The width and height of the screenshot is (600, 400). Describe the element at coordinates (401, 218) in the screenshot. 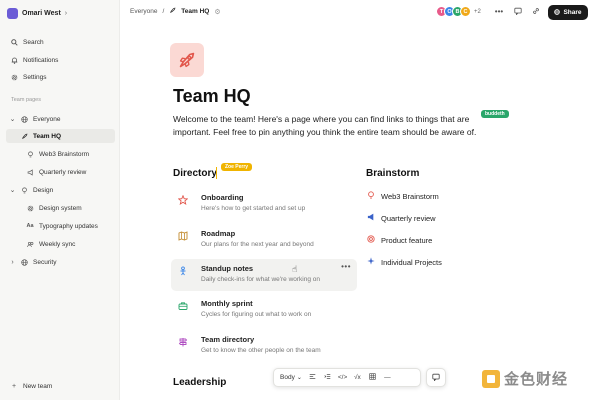

I see `brainstorm-item-quarterly-review: Quarterly review` at that location.